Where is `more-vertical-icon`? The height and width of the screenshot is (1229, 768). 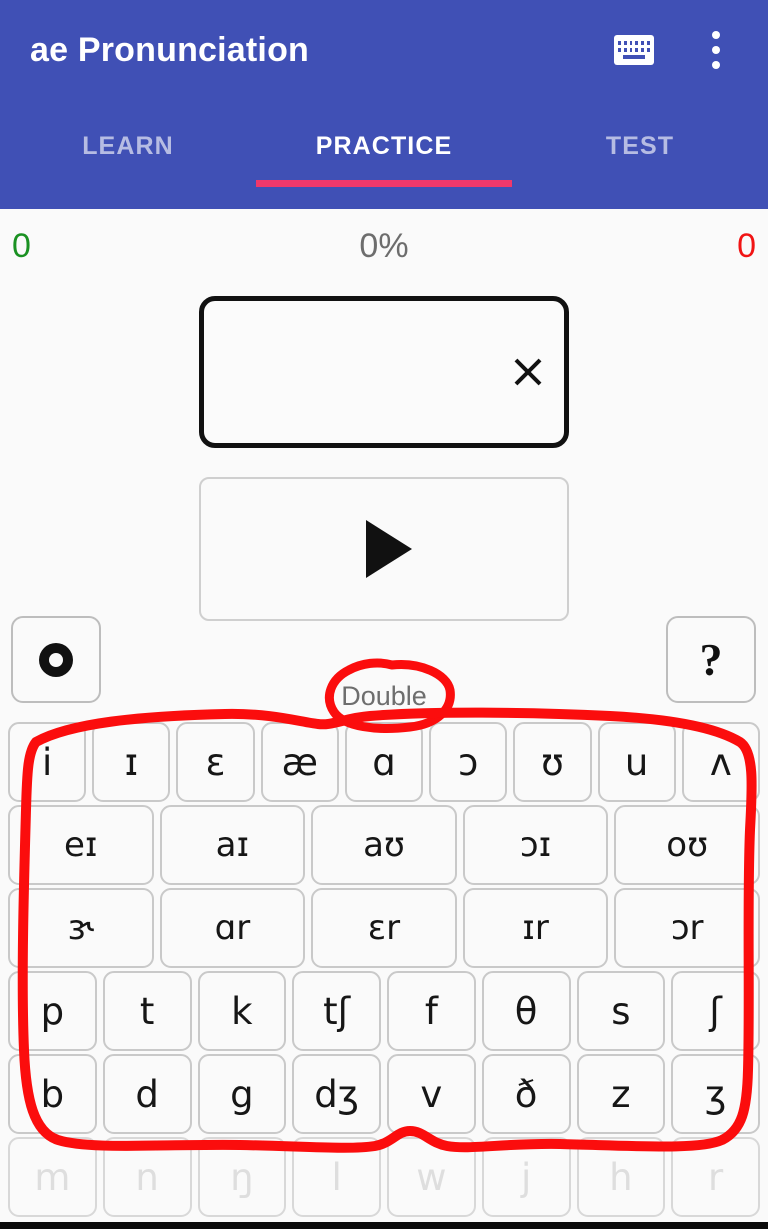 more-vertical-icon is located at coordinates (716, 50).